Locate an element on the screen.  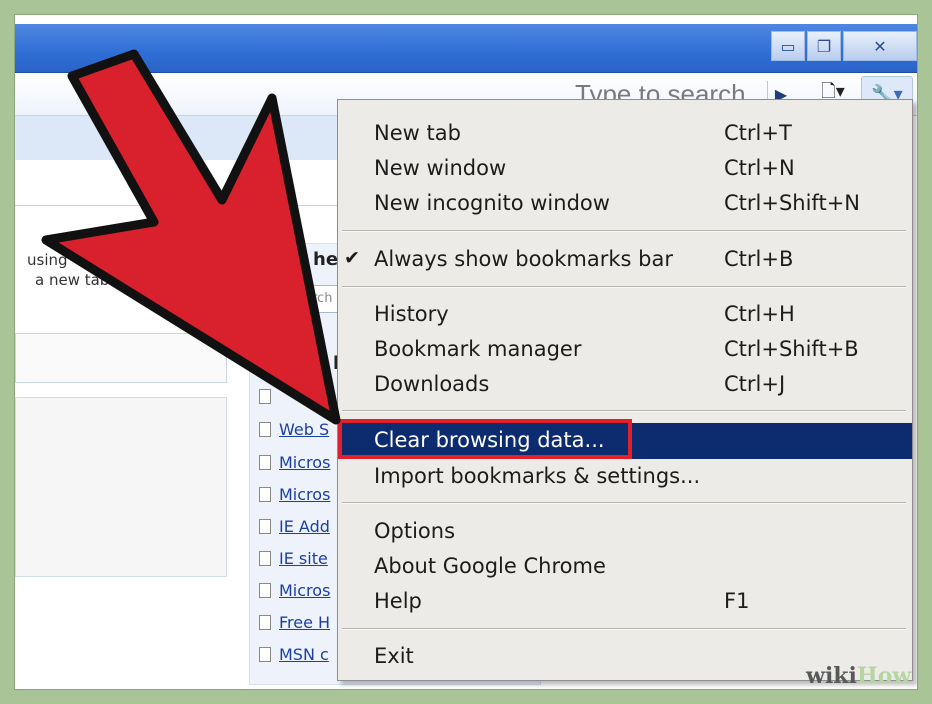
watermark-part: wiki is located at coordinates (831, 676).